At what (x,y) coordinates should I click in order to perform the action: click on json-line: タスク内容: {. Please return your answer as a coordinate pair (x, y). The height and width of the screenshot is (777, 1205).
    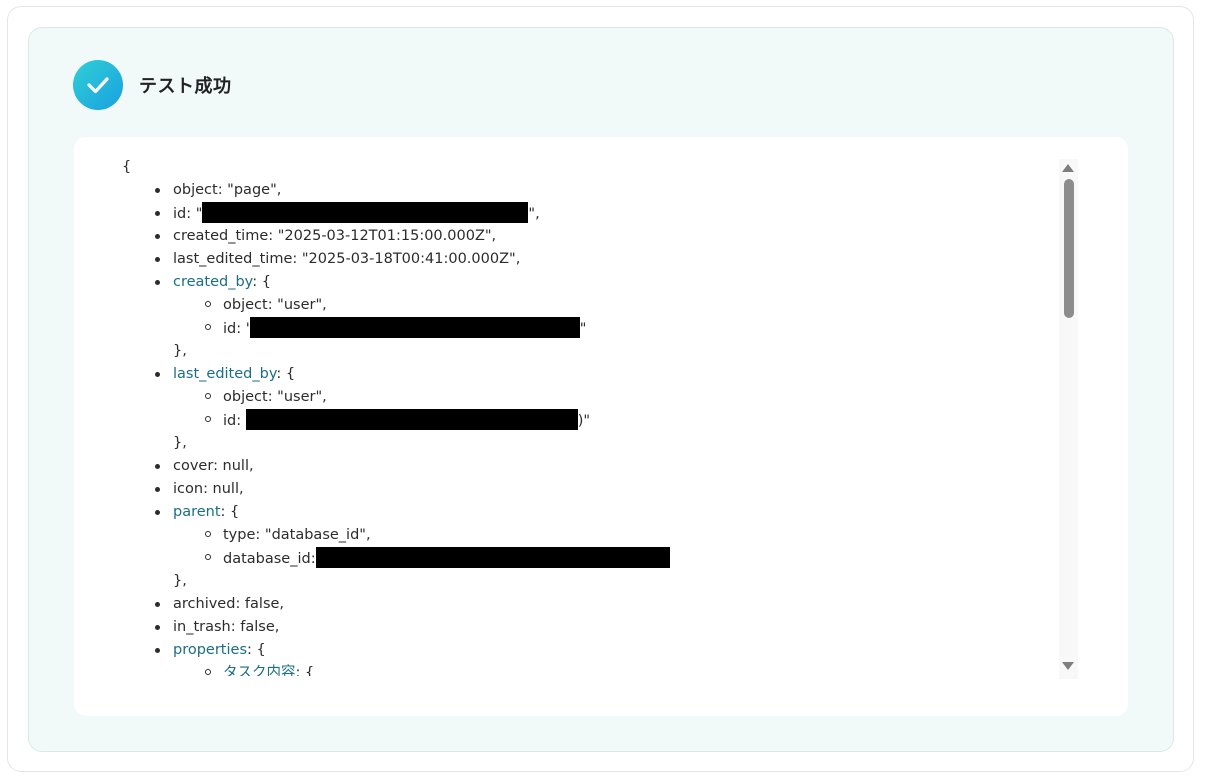
    Looking at the image, I should click on (259, 669).